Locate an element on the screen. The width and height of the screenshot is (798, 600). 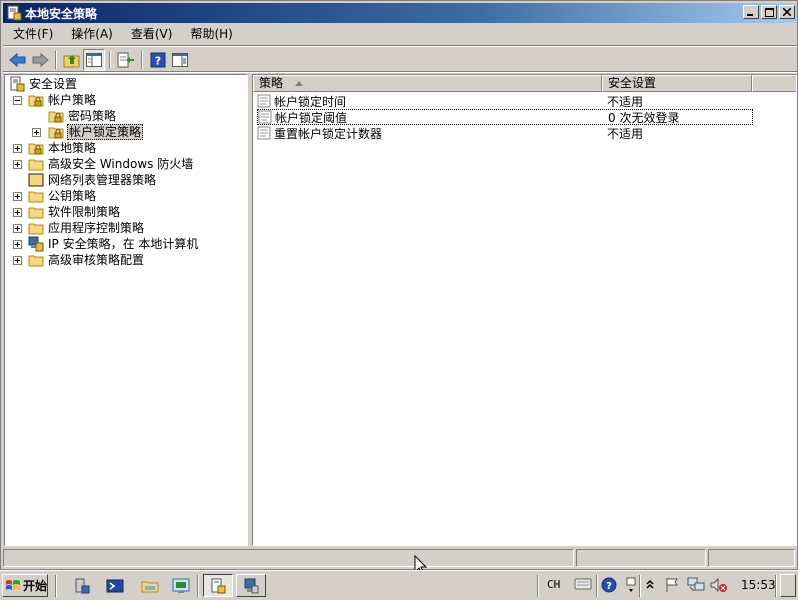
minimize-button is located at coordinates (751, 12).